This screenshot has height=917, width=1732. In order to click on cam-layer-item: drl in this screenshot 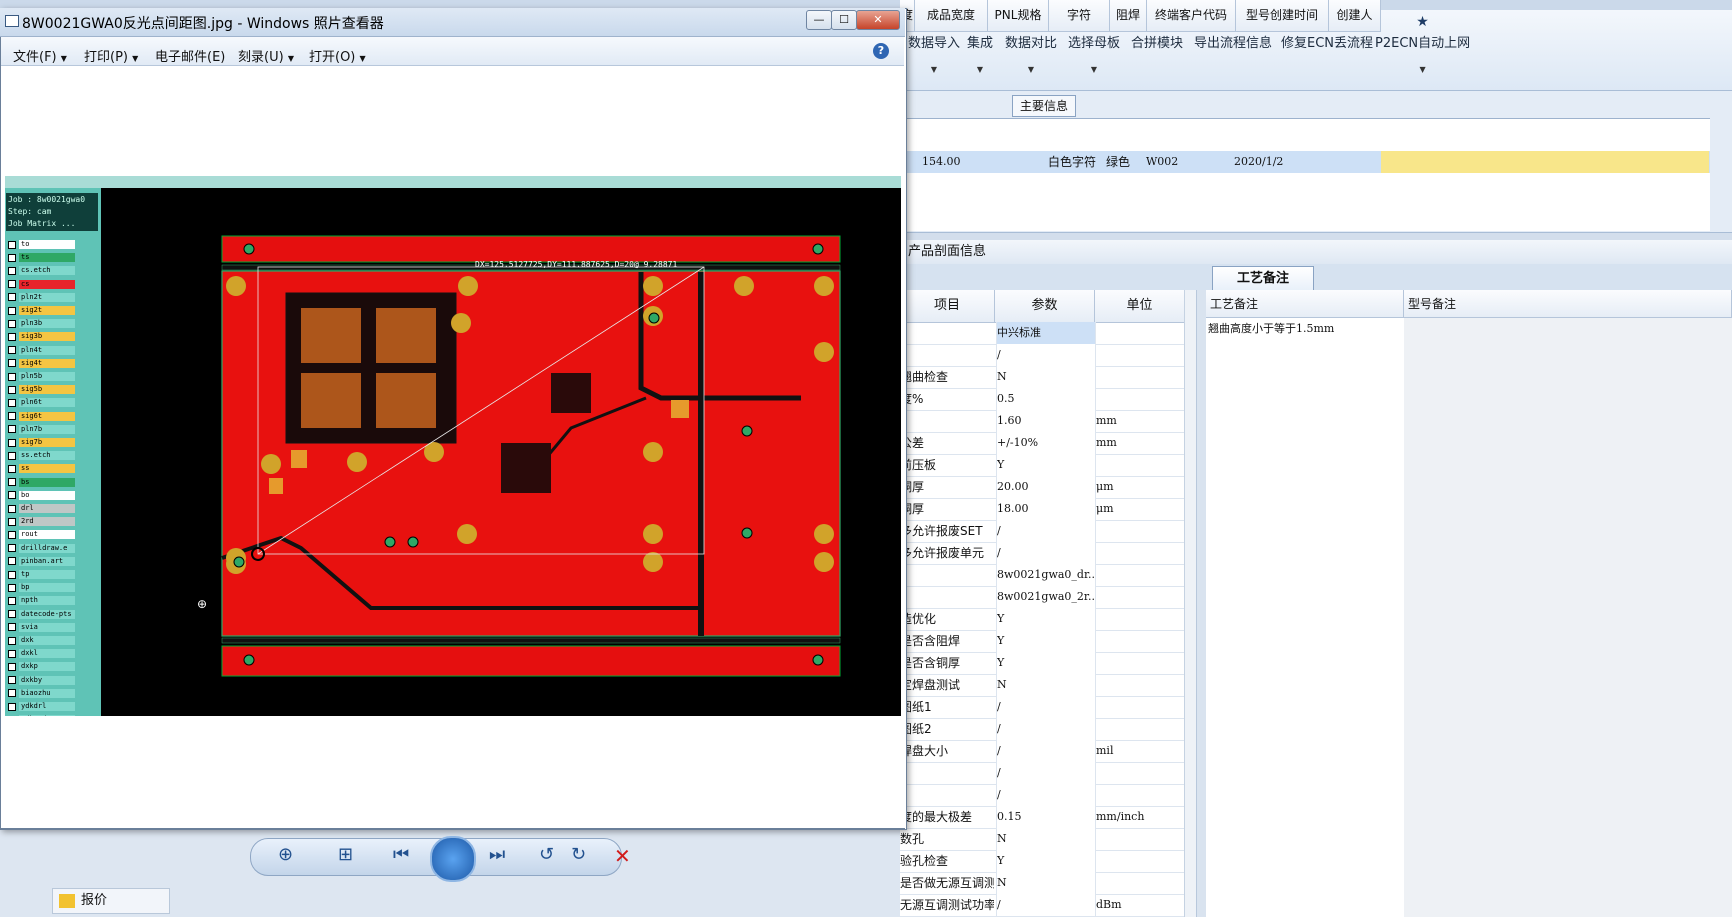, I will do `click(45, 508)`.